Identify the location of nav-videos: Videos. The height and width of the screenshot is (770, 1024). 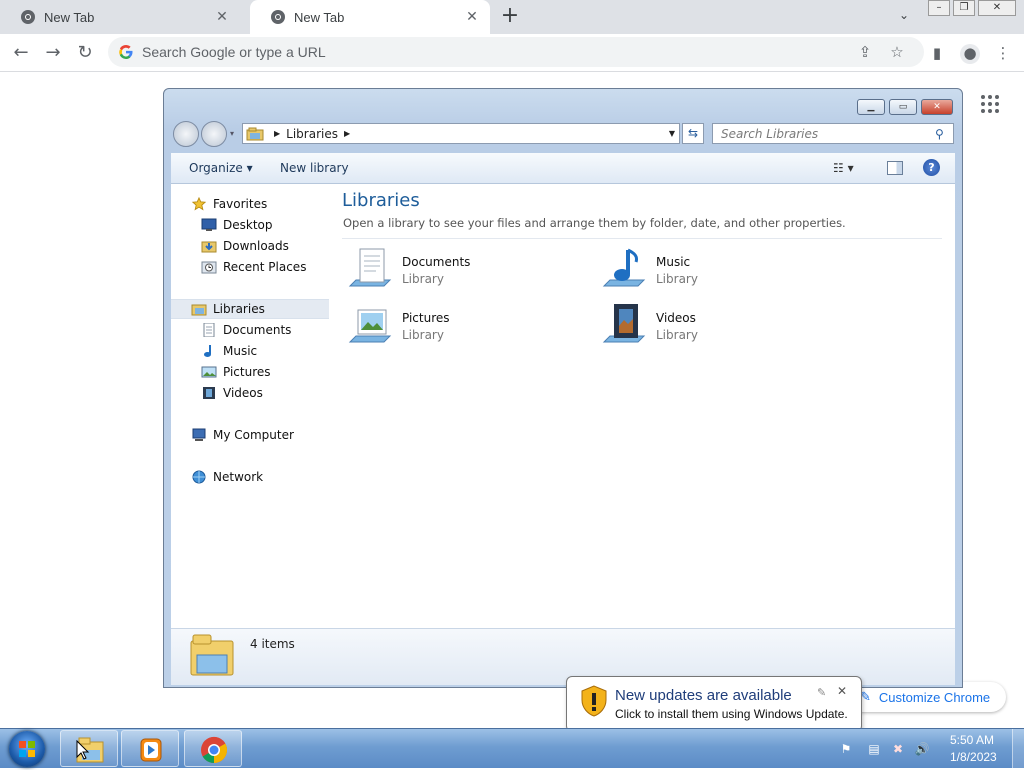
(250, 393).